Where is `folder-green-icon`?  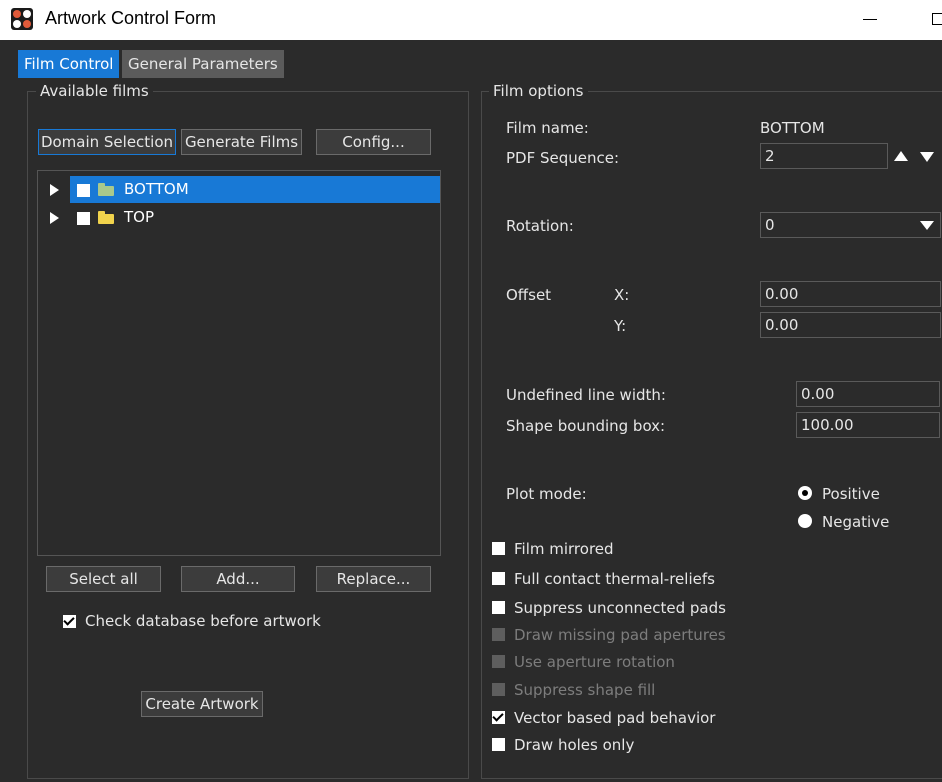
folder-green-icon is located at coordinates (106, 189).